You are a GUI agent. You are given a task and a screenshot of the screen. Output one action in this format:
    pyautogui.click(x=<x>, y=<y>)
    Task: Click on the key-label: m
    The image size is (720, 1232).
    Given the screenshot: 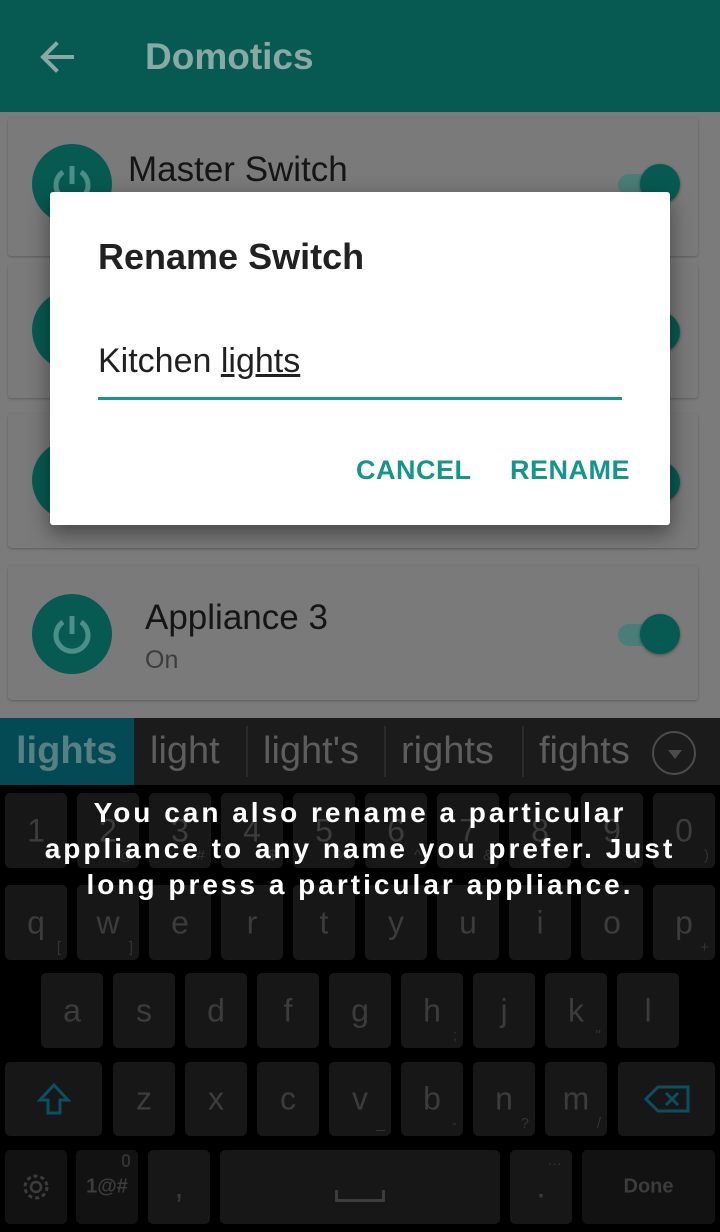 What is the action you would take?
    pyautogui.click(x=576, y=1098)
    